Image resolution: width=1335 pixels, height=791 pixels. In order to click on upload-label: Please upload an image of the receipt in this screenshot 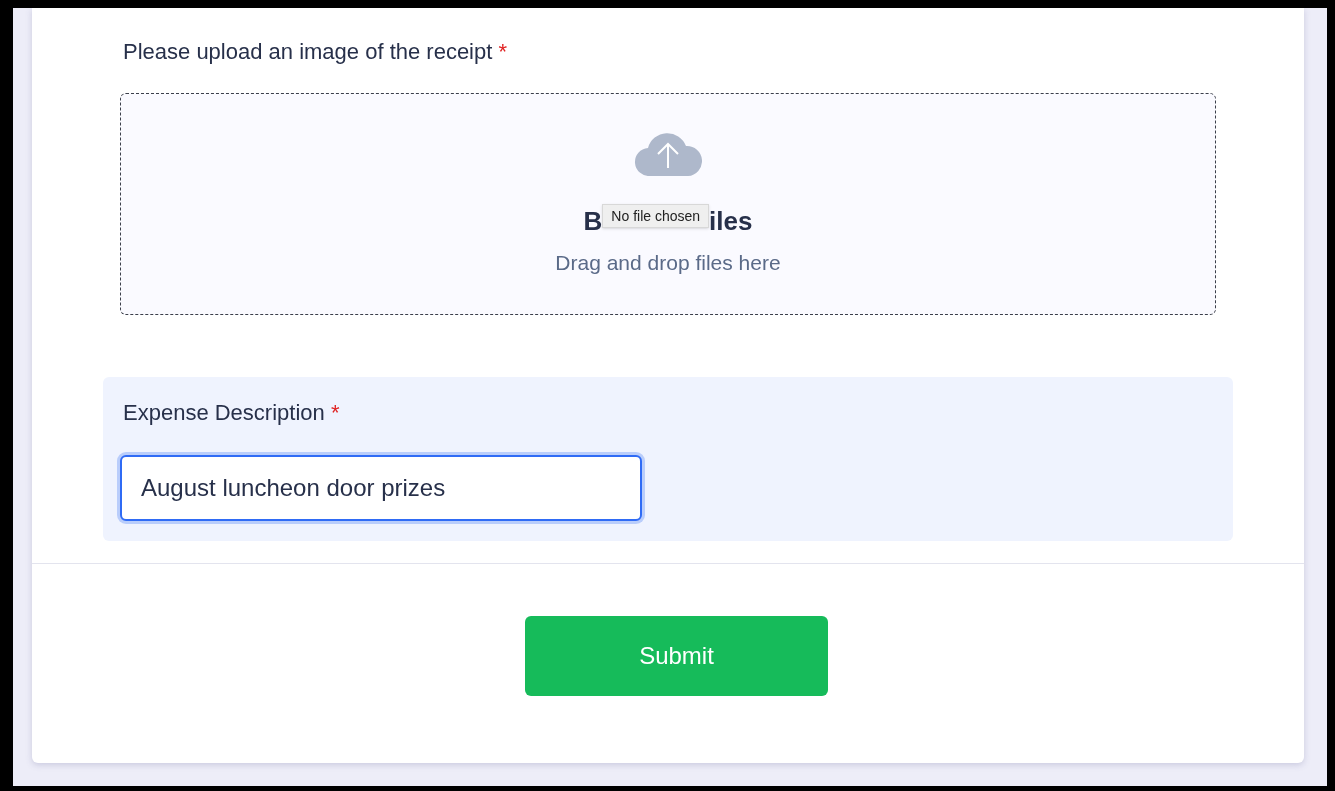, I will do `click(308, 51)`.